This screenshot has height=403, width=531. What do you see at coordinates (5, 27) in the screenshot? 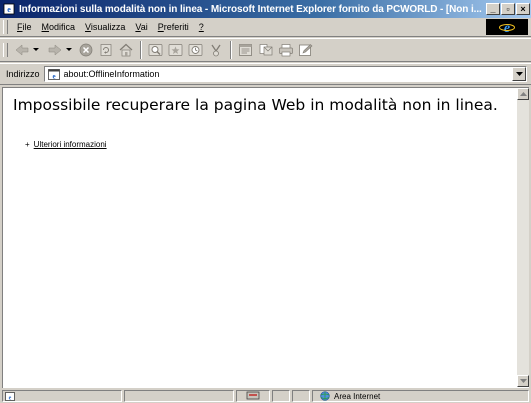
I see `menu-grip` at bounding box center [5, 27].